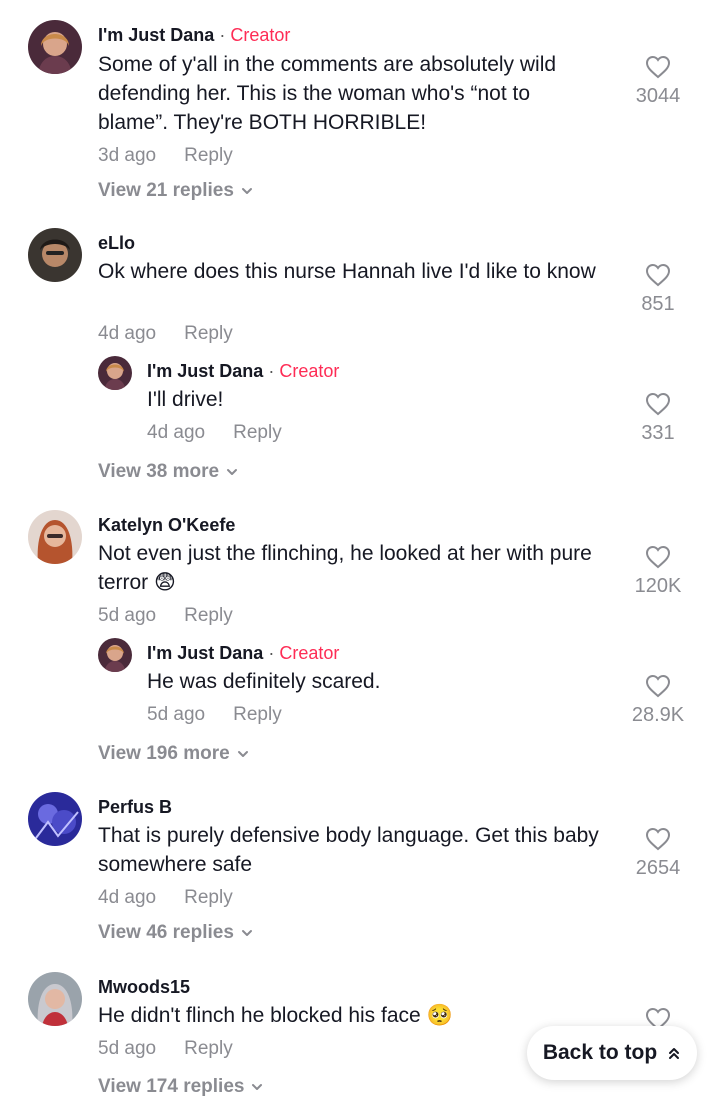  Describe the element at coordinates (181, 1087) in the screenshot. I see `view-replies-button: View 174 replies` at that location.